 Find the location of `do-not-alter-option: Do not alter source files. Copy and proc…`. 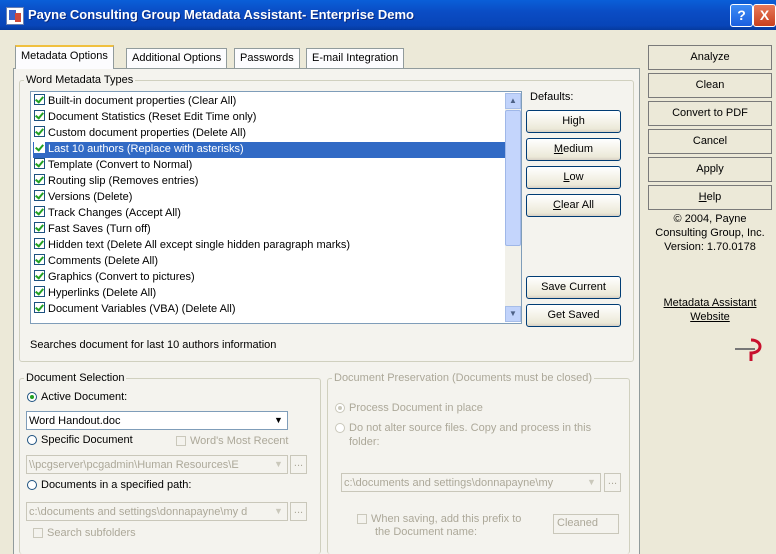

do-not-alter-option: Do not alter source files. Copy and proc… is located at coordinates (463, 428).